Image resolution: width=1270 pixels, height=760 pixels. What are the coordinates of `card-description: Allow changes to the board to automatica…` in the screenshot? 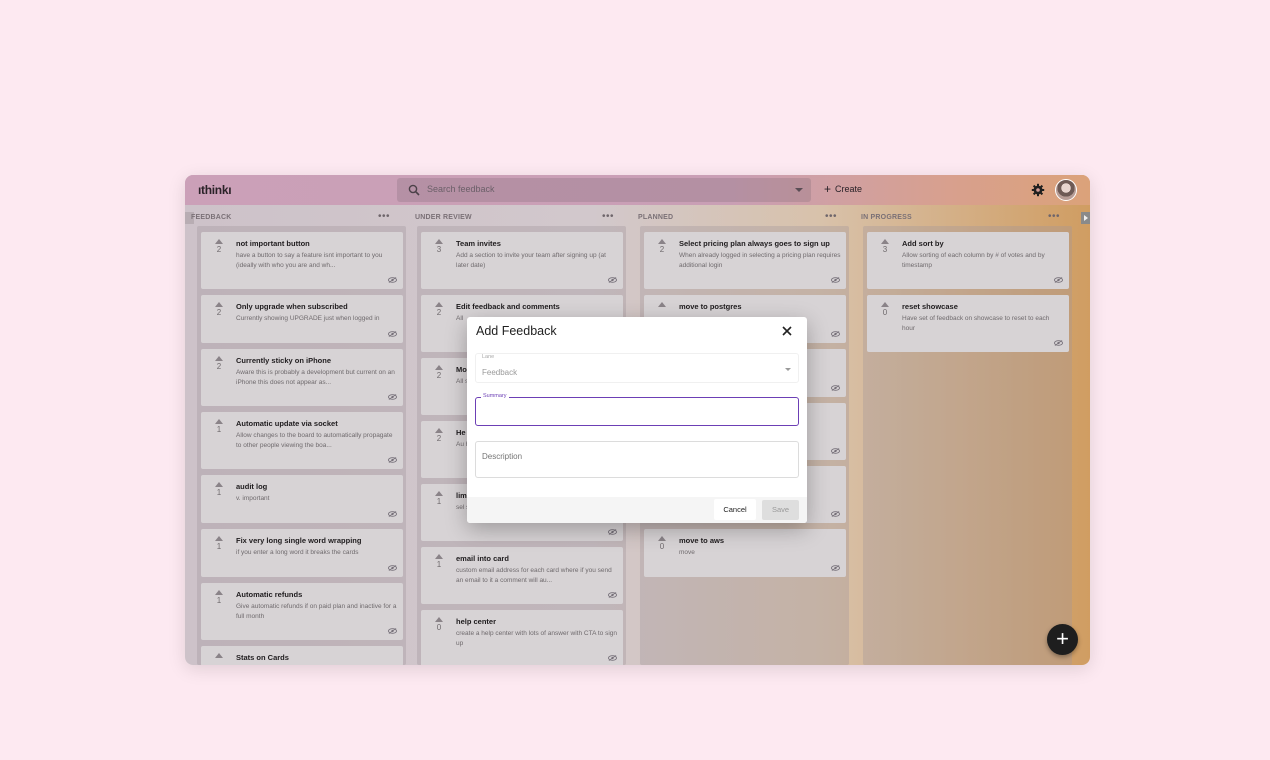 It's located at (314, 440).